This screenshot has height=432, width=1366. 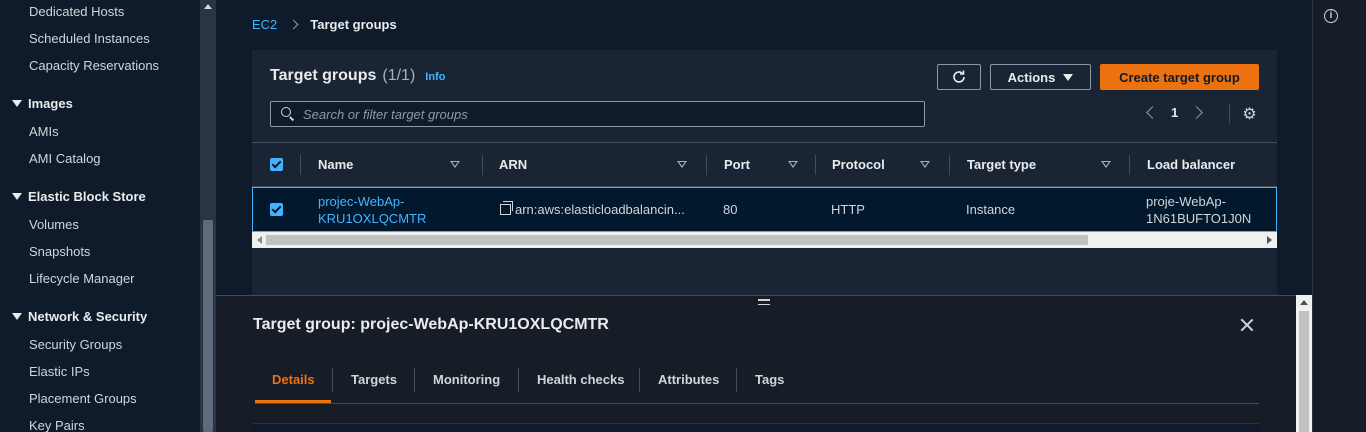 I want to click on previous-page-icon, so click(x=1152, y=112).